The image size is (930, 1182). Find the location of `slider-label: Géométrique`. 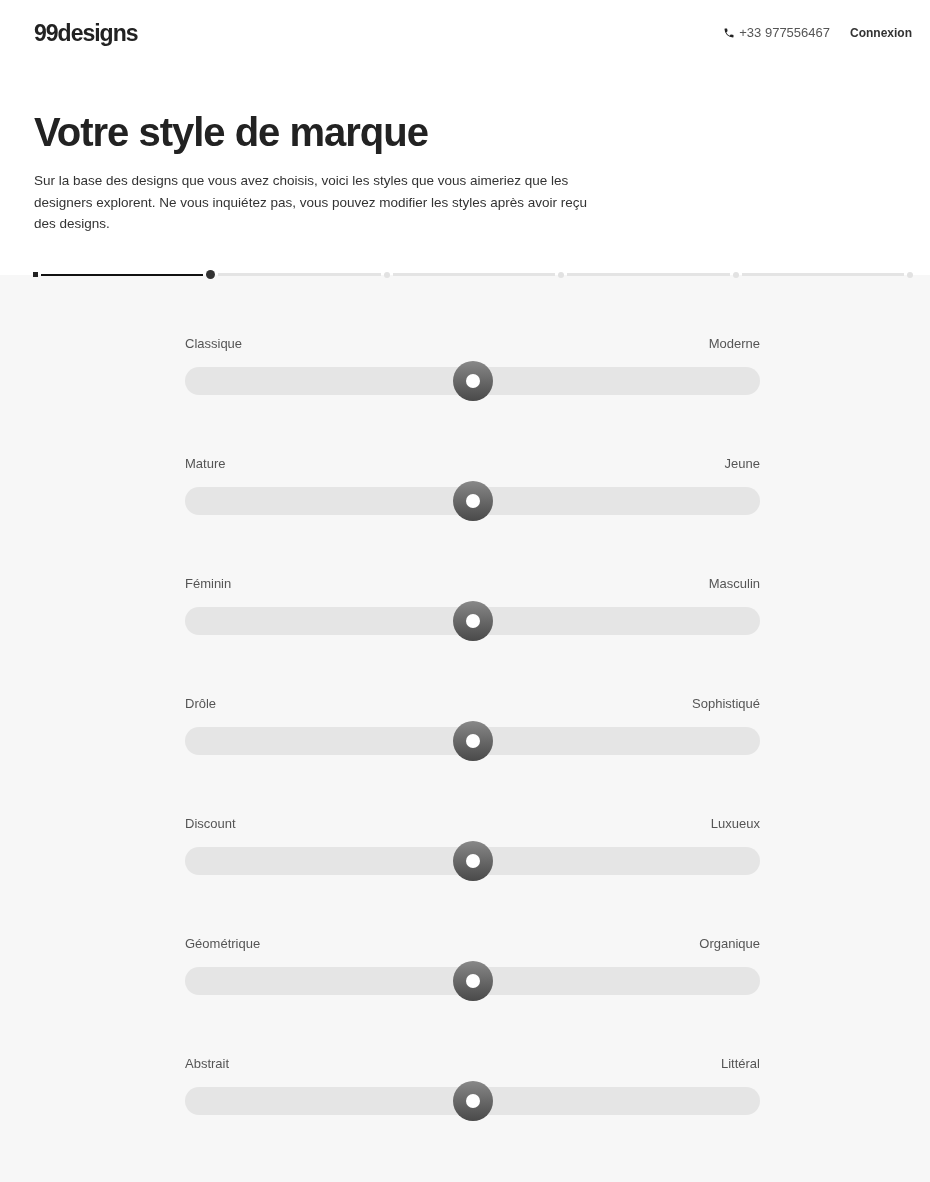

slider-label: Géométrique is located at coordinates (223, 943).